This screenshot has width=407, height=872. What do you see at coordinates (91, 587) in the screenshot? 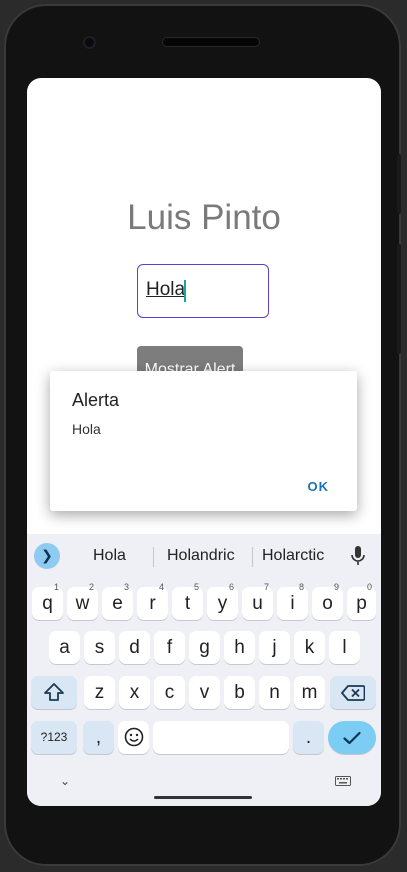
I see `key-hint: 2` at bounding box center [91, 587].